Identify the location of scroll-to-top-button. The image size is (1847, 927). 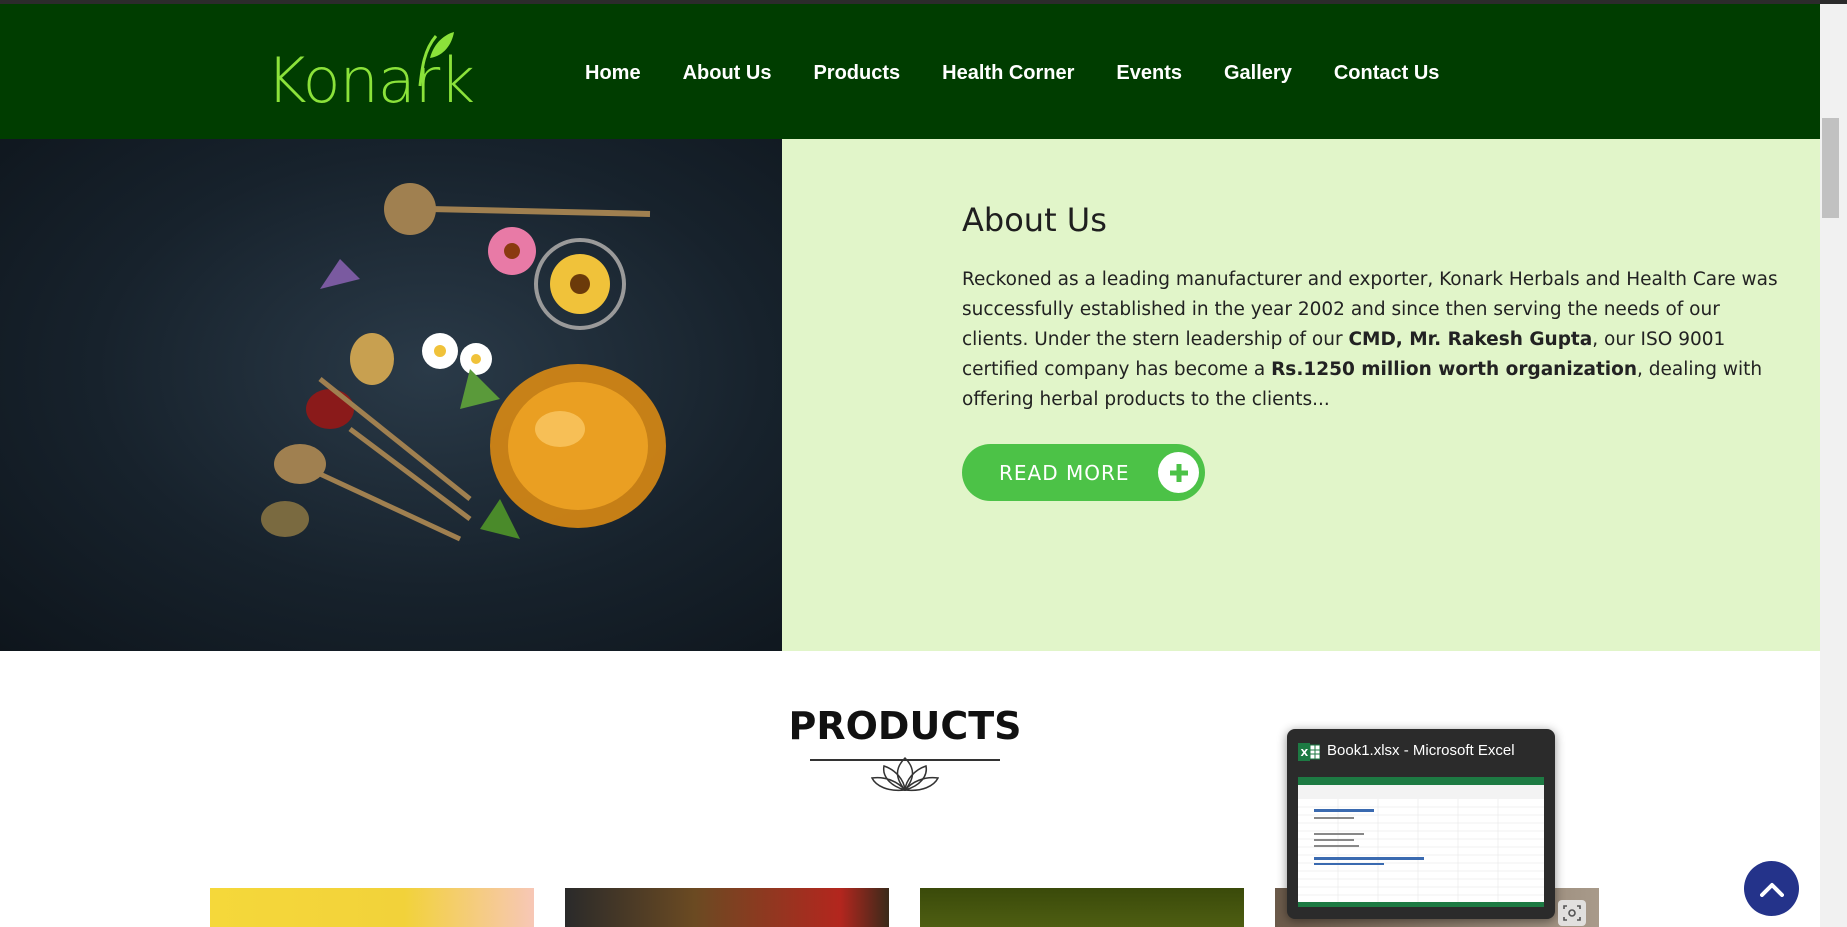
(1771, 888).